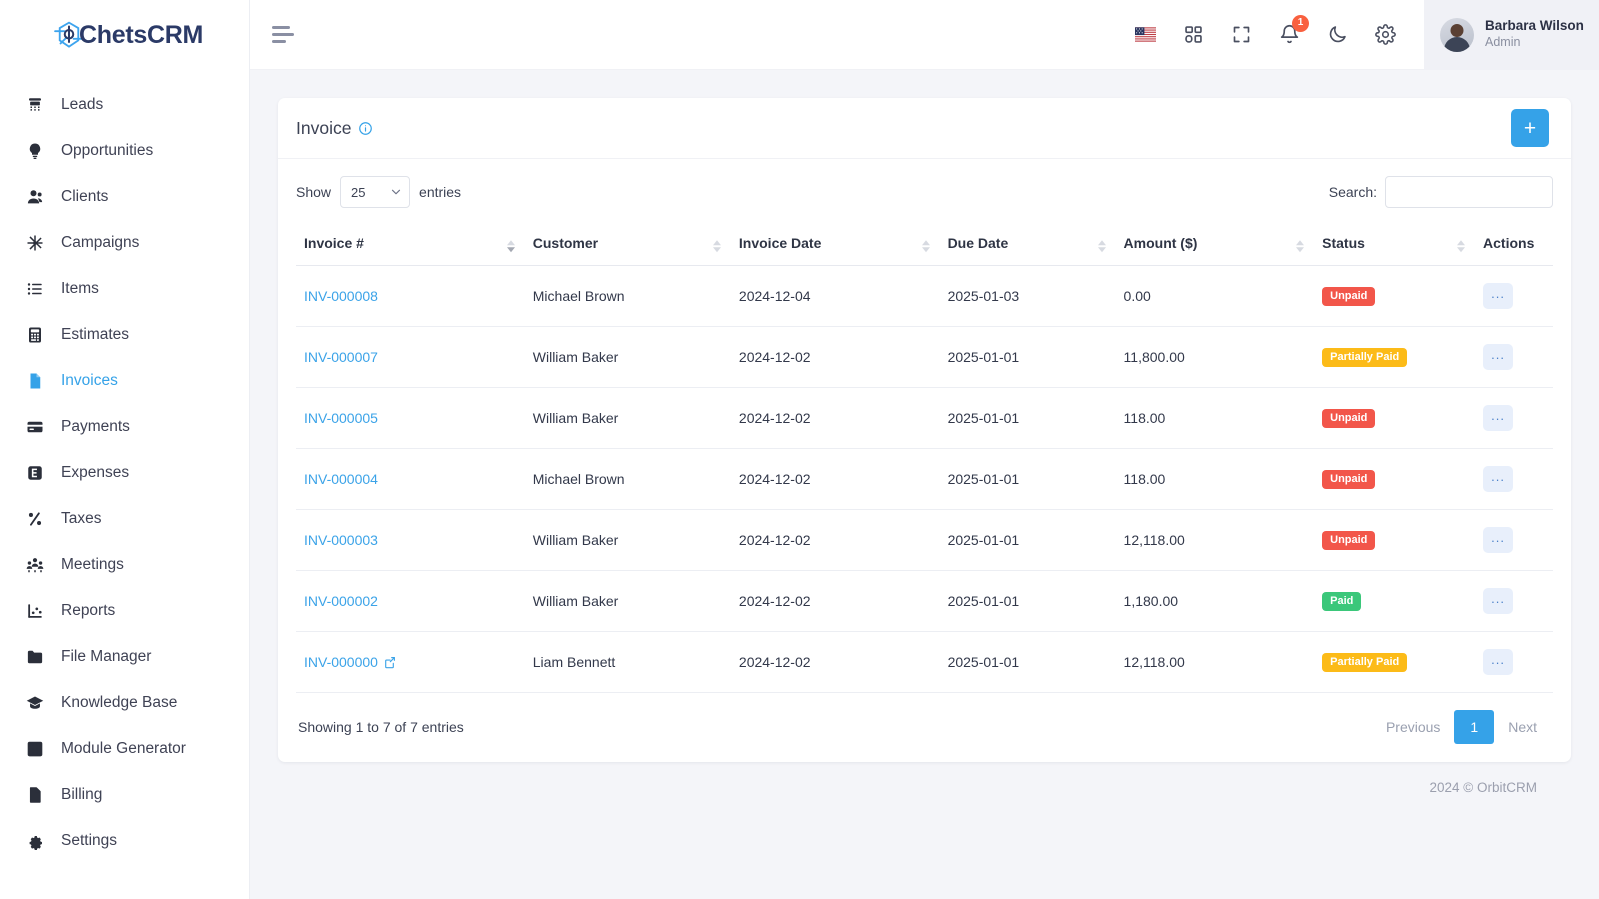  Describe the element at coordinates (314, 192) in the screenshot. I see `show-label: Show` at that location.